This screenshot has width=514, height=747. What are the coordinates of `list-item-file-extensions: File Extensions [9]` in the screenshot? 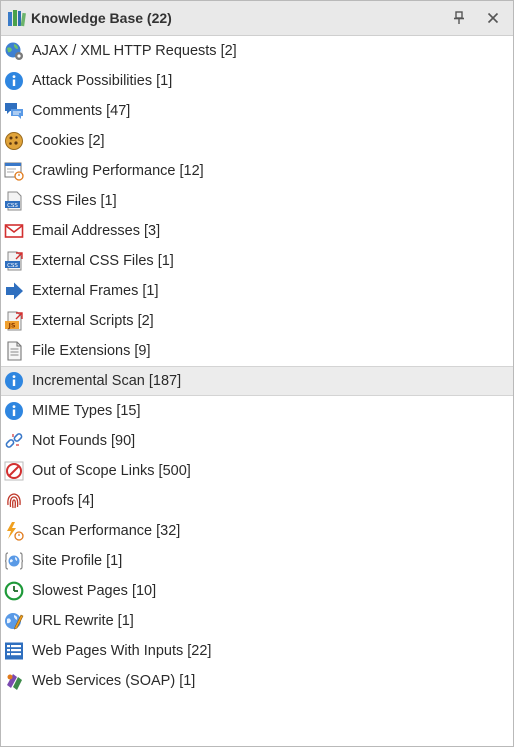 It's located at (257, 351).